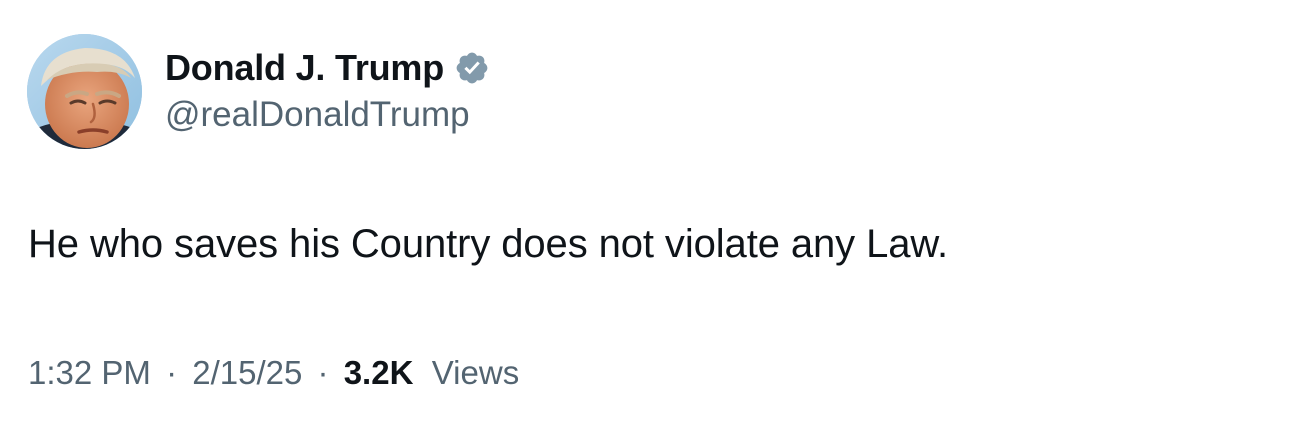 The image size is (1290, 426). I want to click on post-meta: 1:32 PM · 2/15/25 · 3.2K Views, so click(273, 373).